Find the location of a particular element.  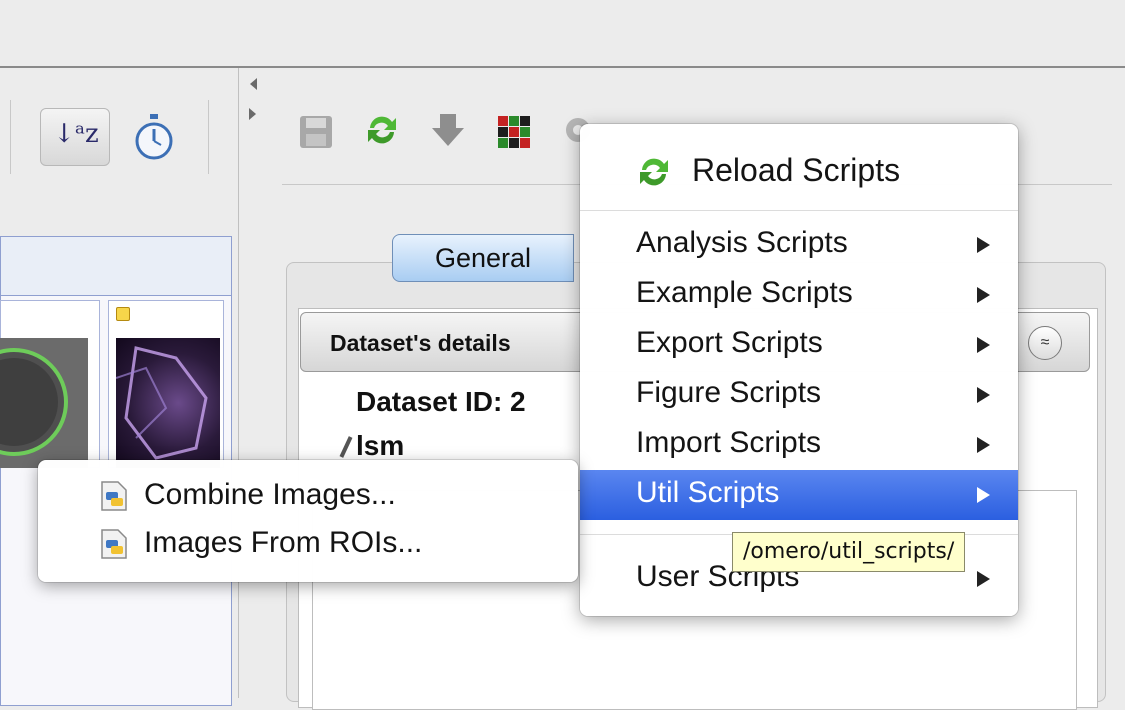

reload-scripts-label: Reload Scripts is located at coordinates (796, 170).